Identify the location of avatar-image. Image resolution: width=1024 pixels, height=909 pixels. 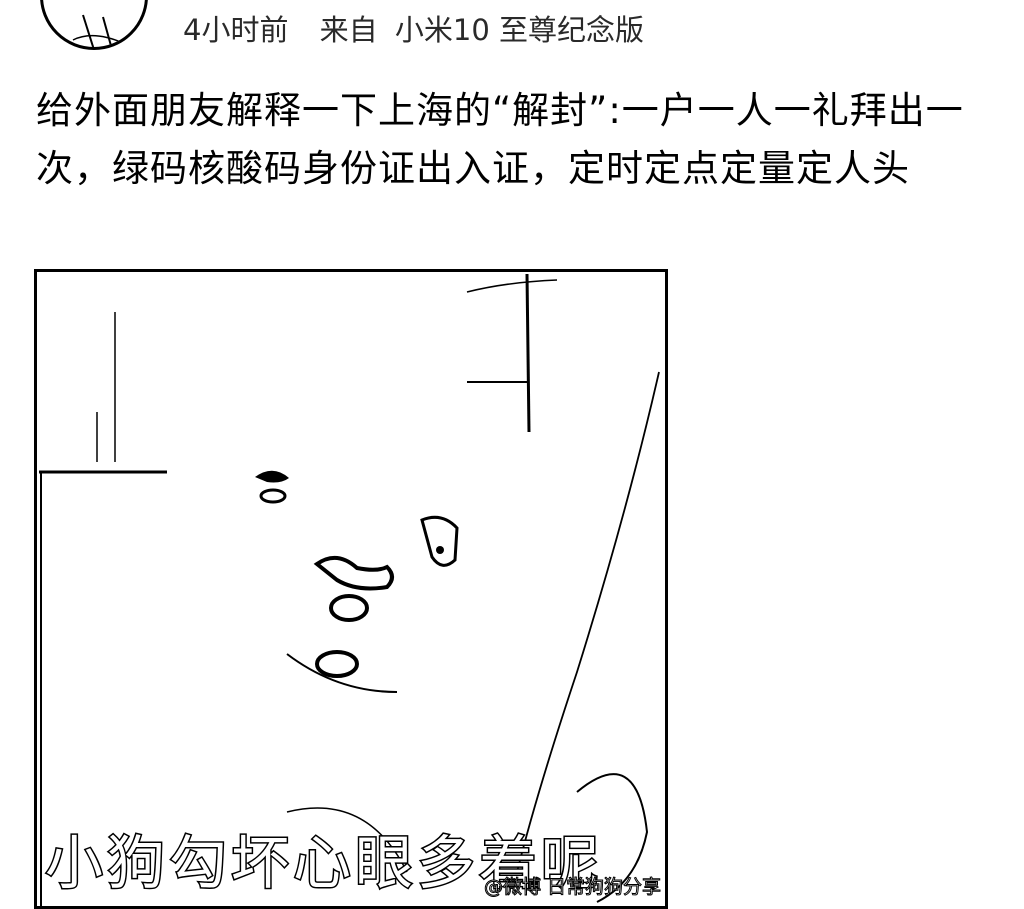
(98, 30).